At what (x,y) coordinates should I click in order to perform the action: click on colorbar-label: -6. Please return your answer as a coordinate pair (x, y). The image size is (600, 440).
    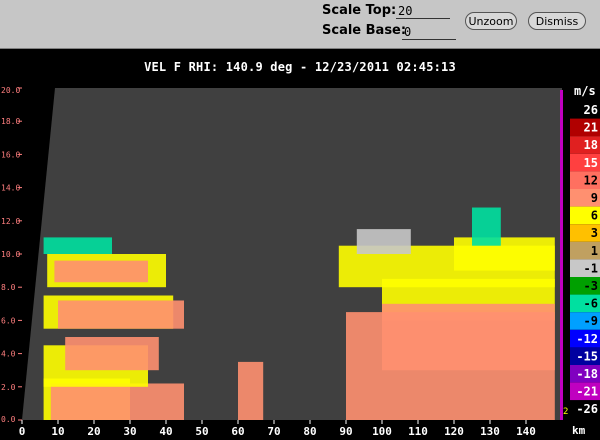
    Looking at the image, I should click on (591, 304).